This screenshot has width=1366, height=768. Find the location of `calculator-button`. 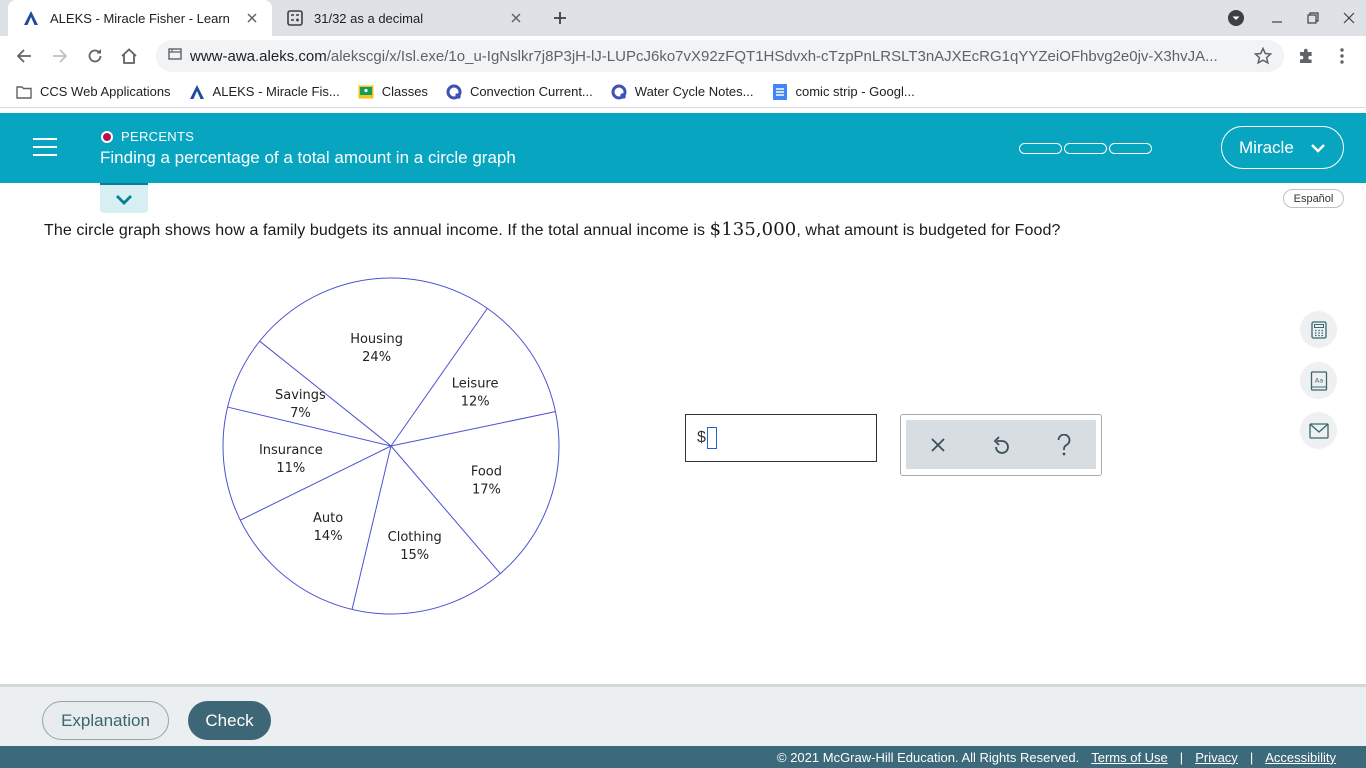

calculator-button is located at coordinates (1318, 329).